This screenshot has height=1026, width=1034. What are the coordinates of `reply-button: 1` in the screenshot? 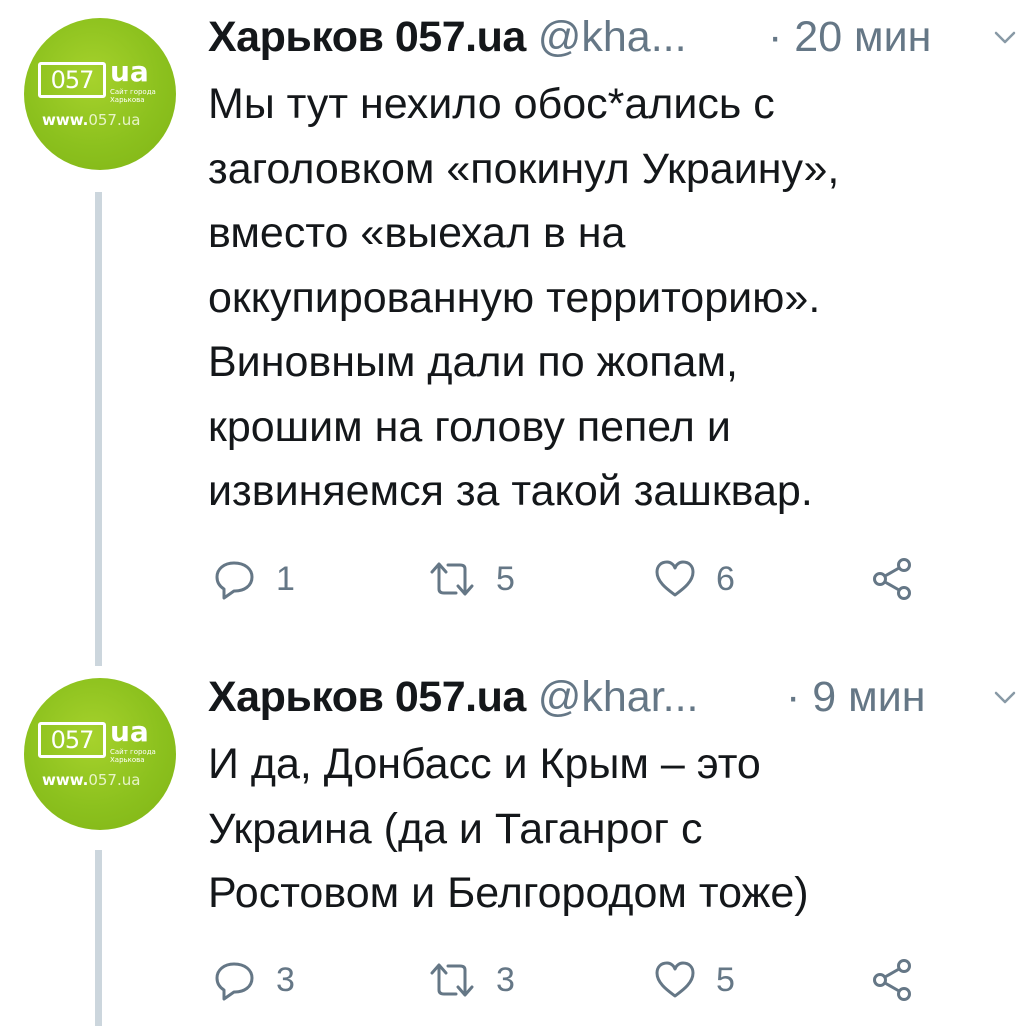 It's located at (253, 579).